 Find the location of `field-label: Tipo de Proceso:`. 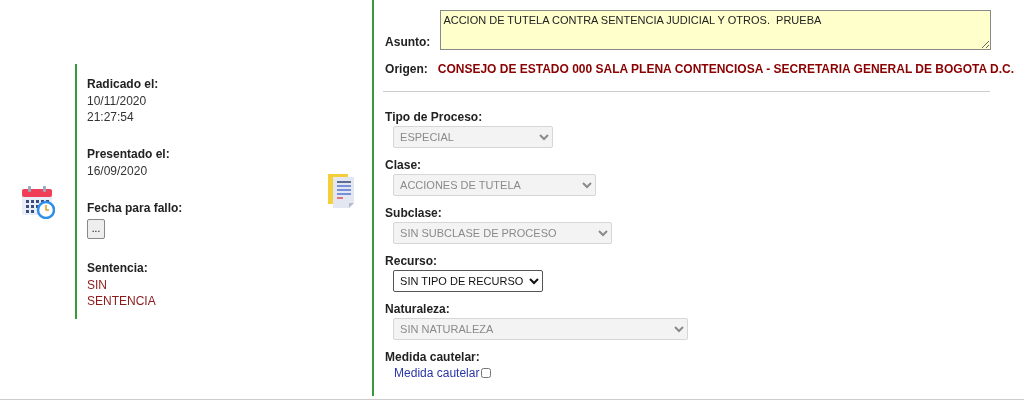

field-label: Tipo de Proceso: is located at coordinates (434, 117).